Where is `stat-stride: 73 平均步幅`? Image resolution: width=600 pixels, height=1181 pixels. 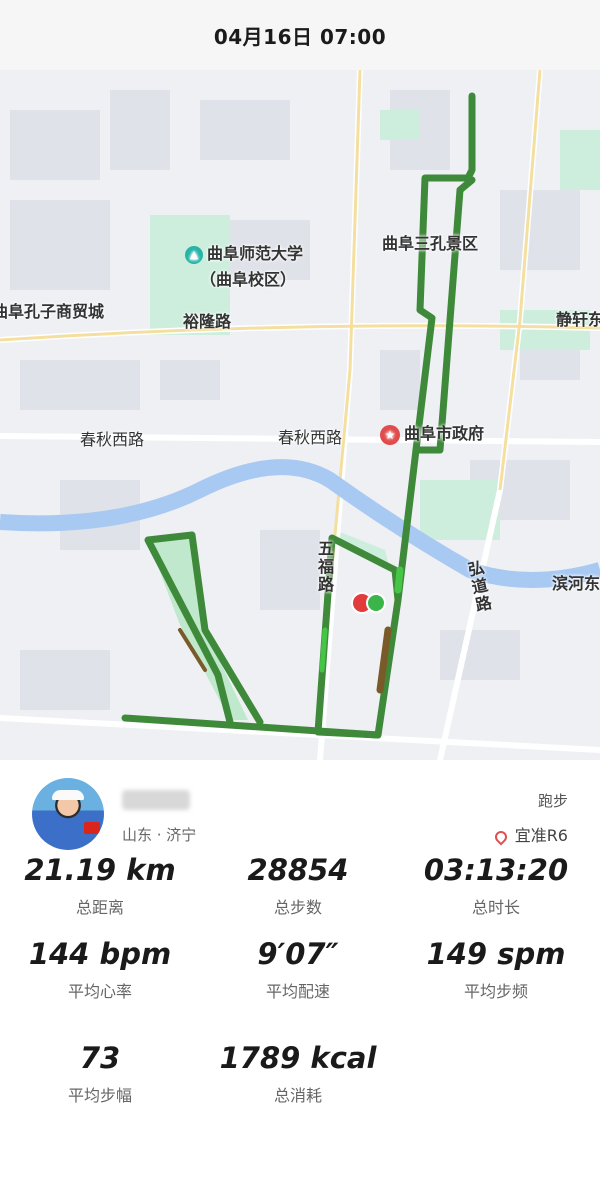 stat-stride: 73 平均步幅 is located at coordinates (100, 1072).